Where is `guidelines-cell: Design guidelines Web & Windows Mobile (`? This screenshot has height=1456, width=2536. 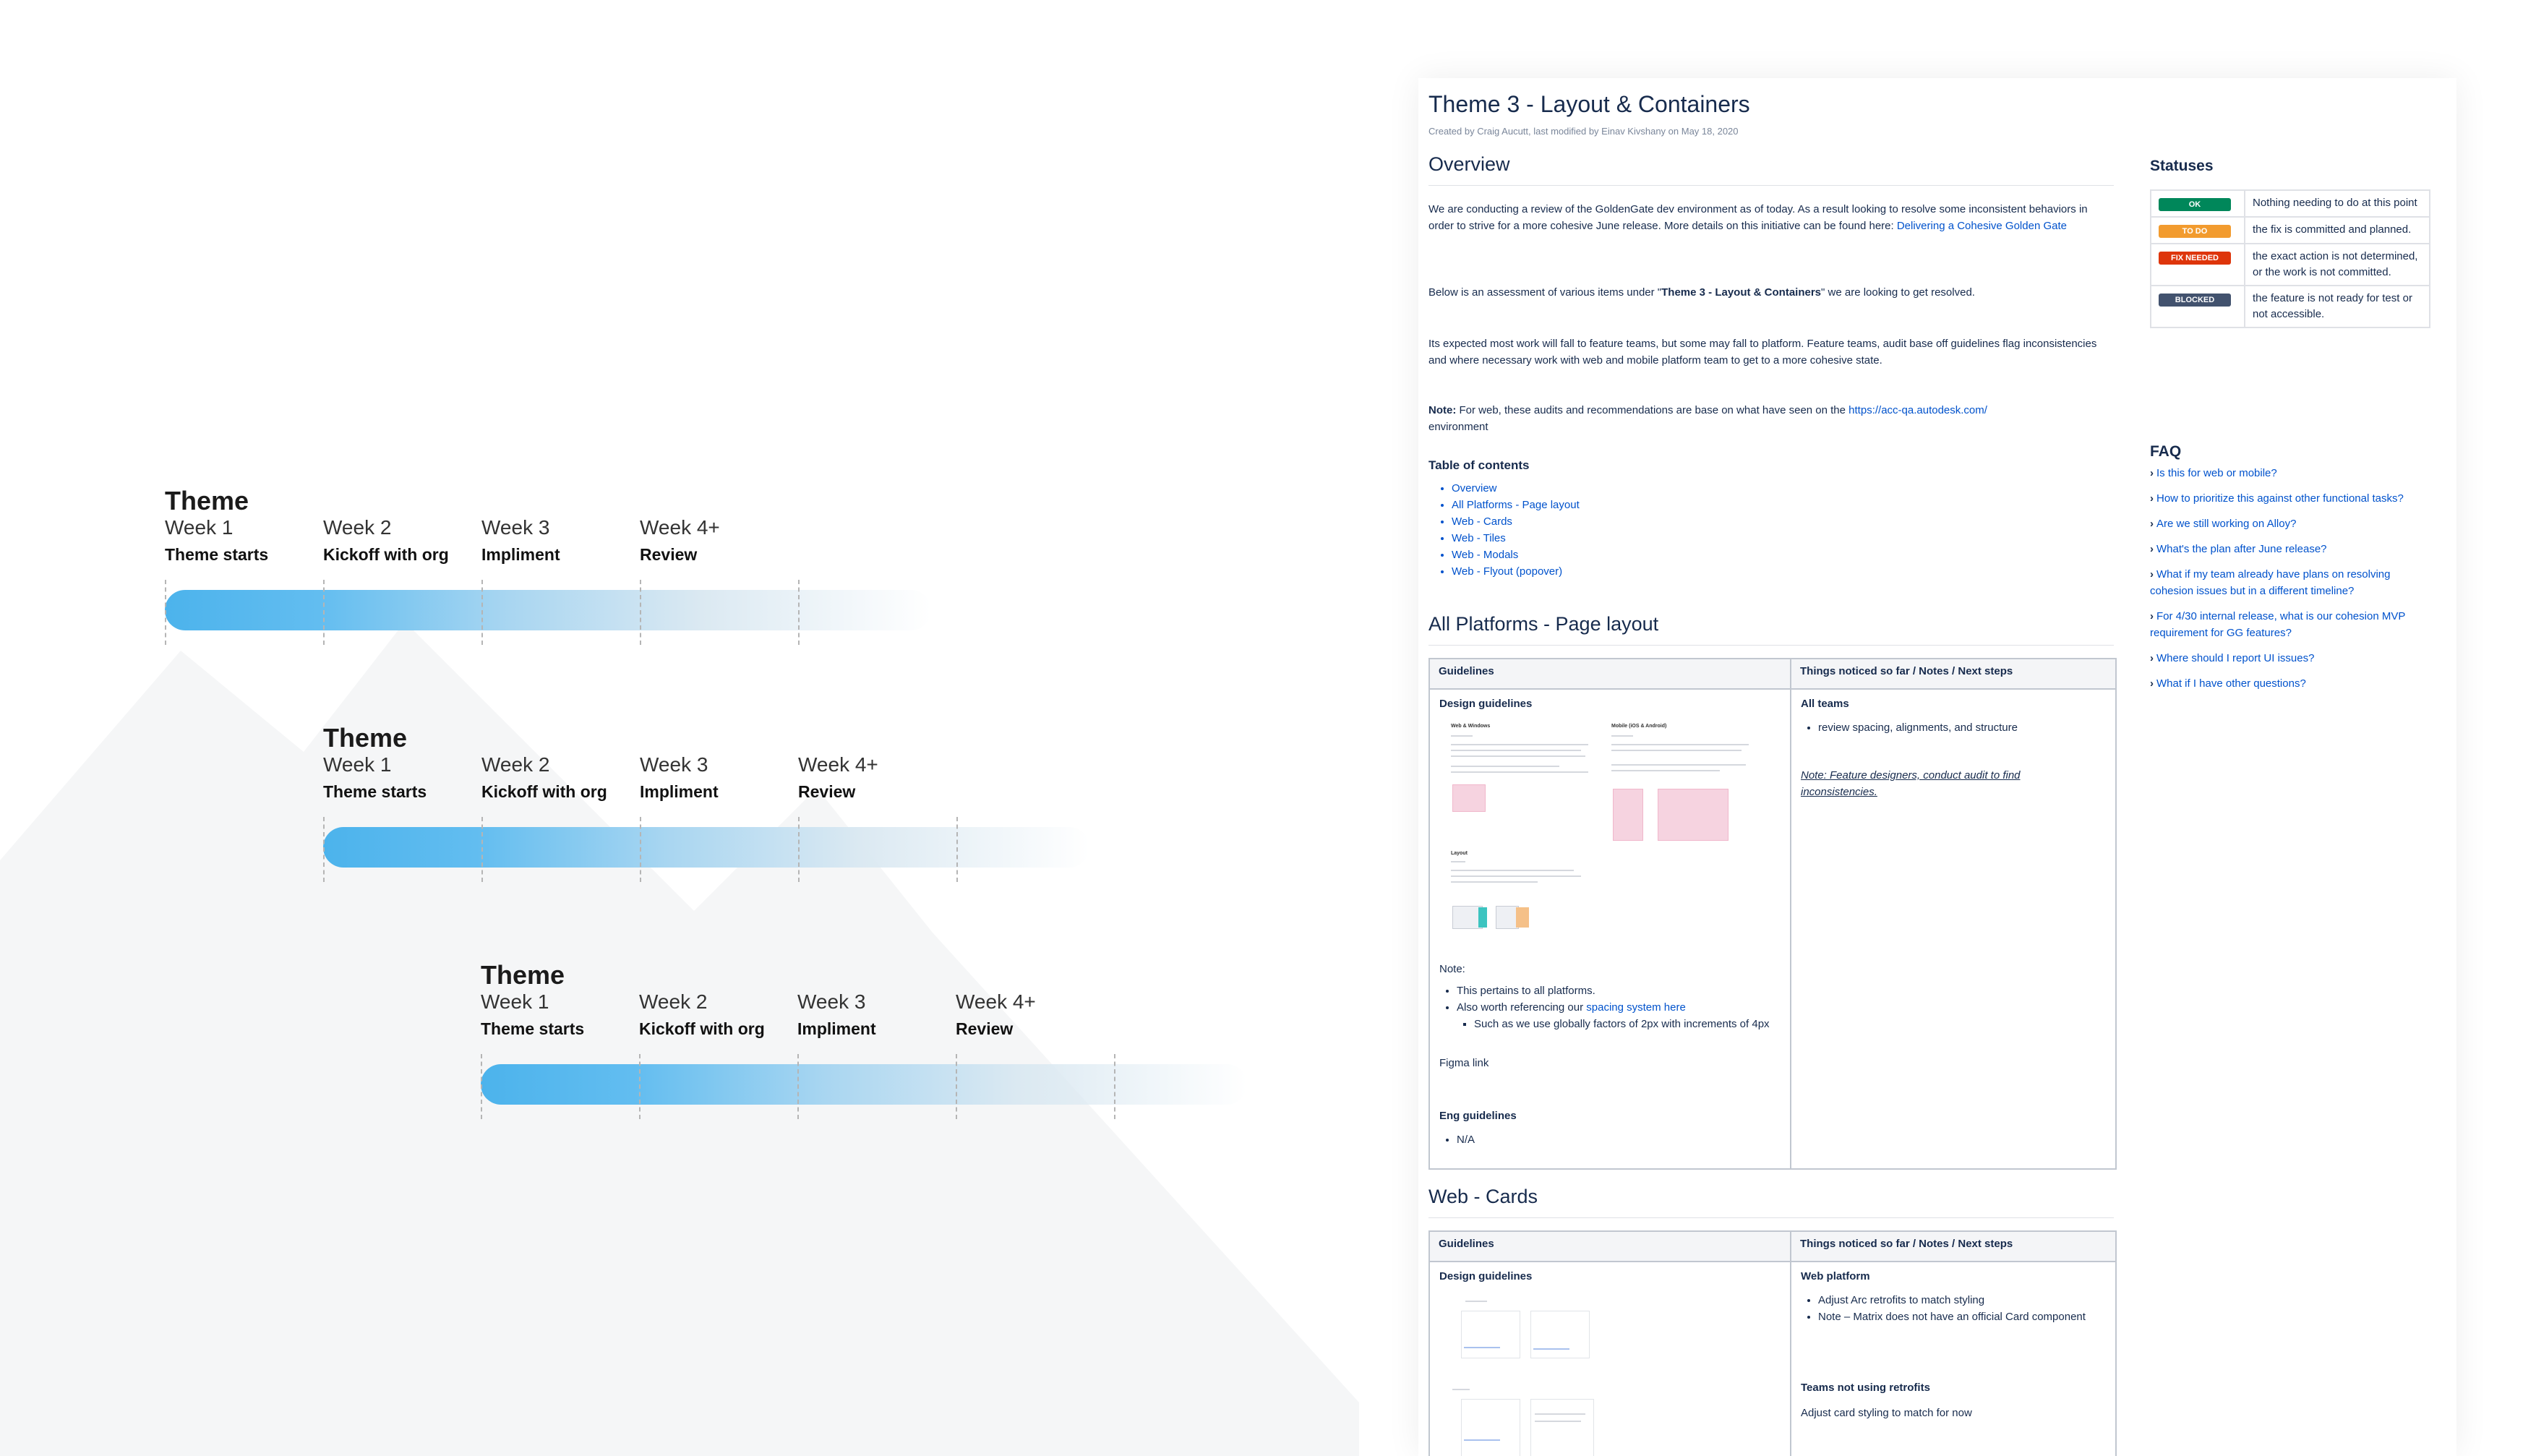 guidelines-cell: Design guidelines Web & Windows Mobile ( is located at coordinates (1609, 929).